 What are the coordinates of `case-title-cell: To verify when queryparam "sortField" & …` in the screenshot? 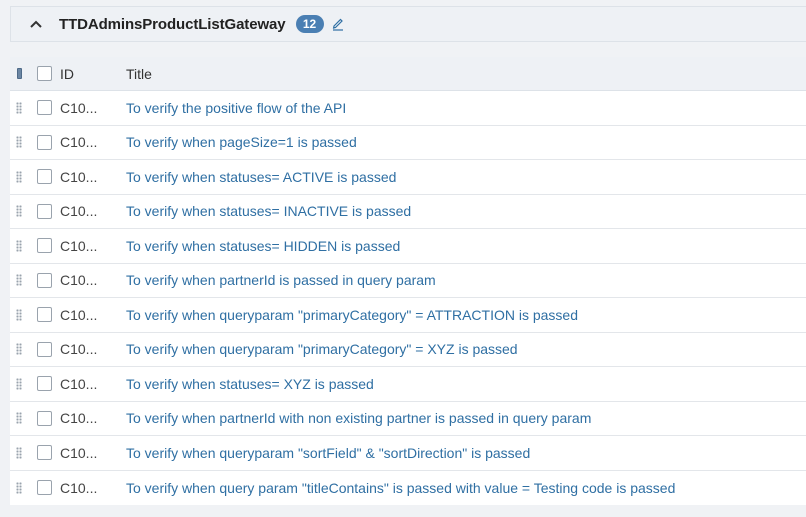 It's located at (466, 453).